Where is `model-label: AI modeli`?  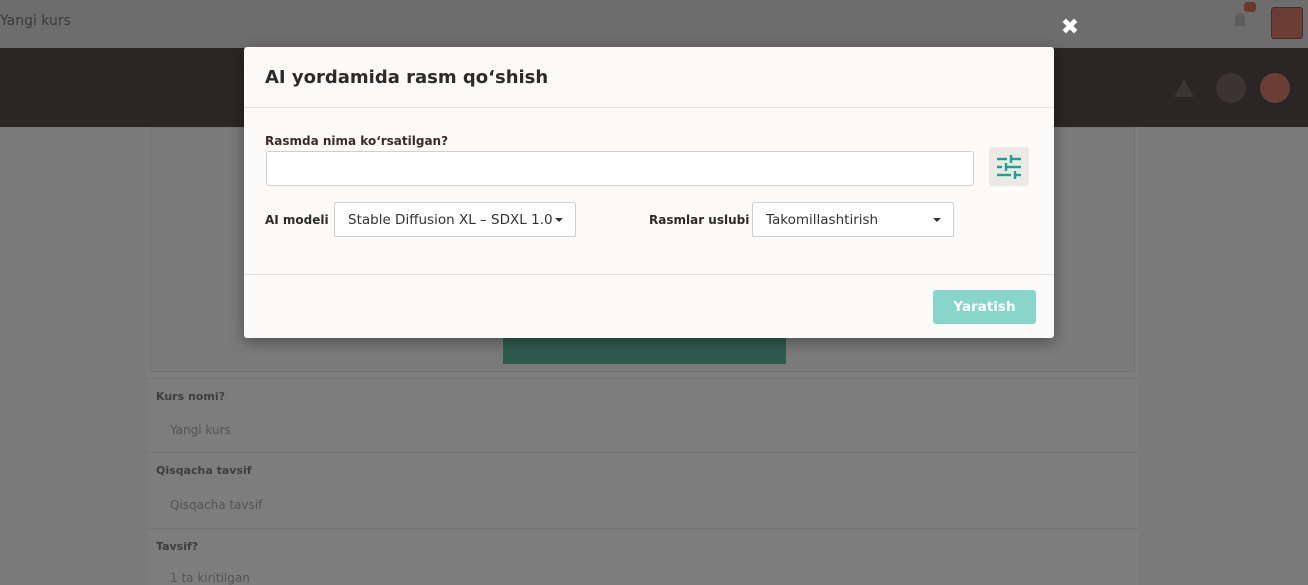
model-label: AI modeli is located at coordinates (297, 220).